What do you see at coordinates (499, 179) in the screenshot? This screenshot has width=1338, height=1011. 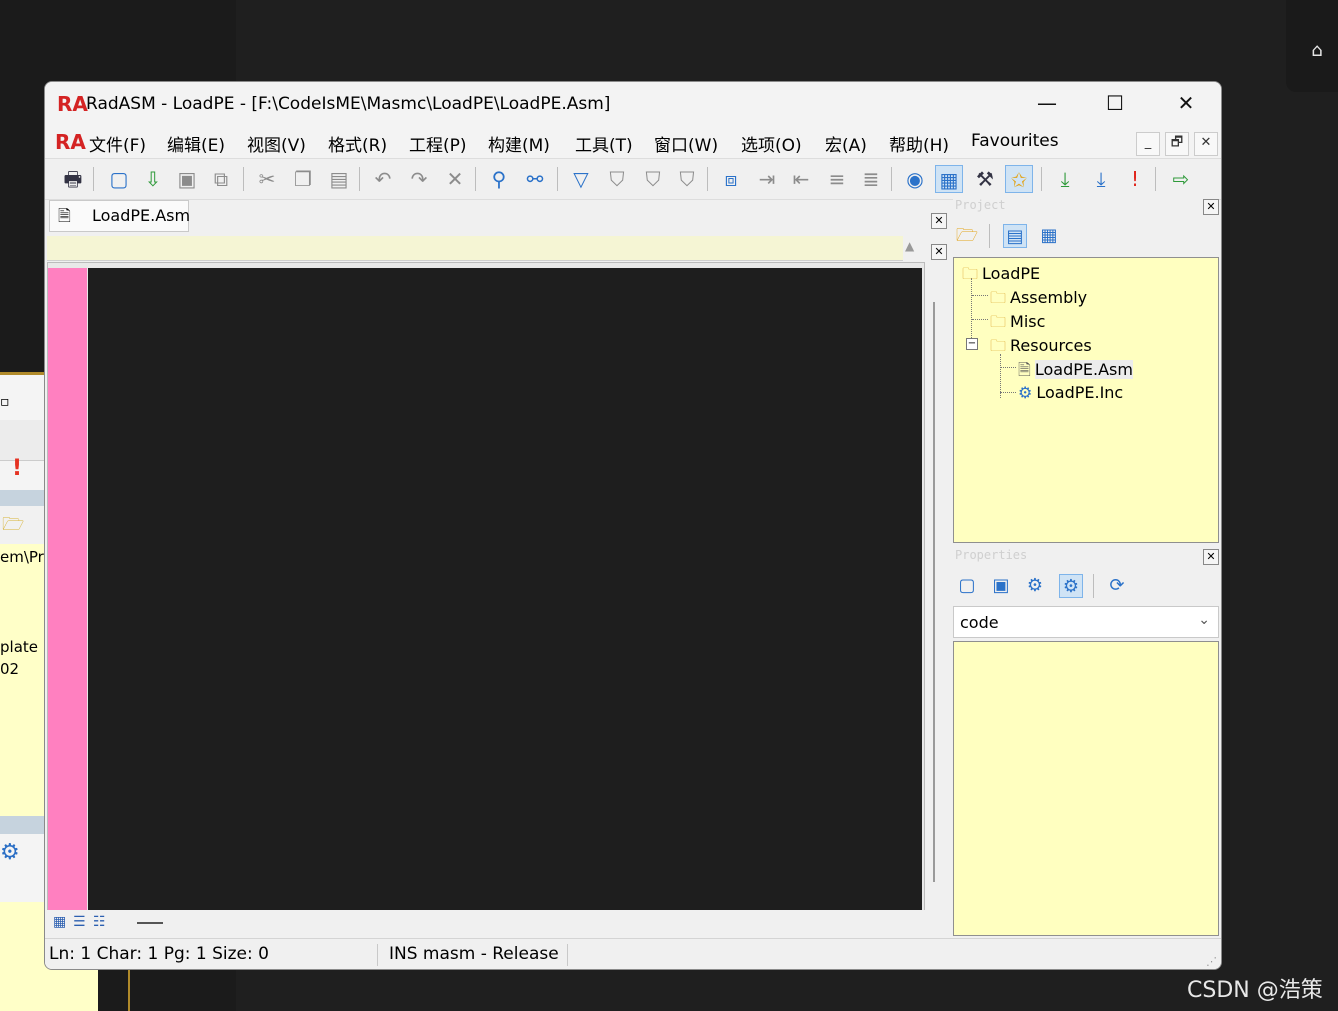 I see `find-icon: ⚲` at bounding box center [499, 179].